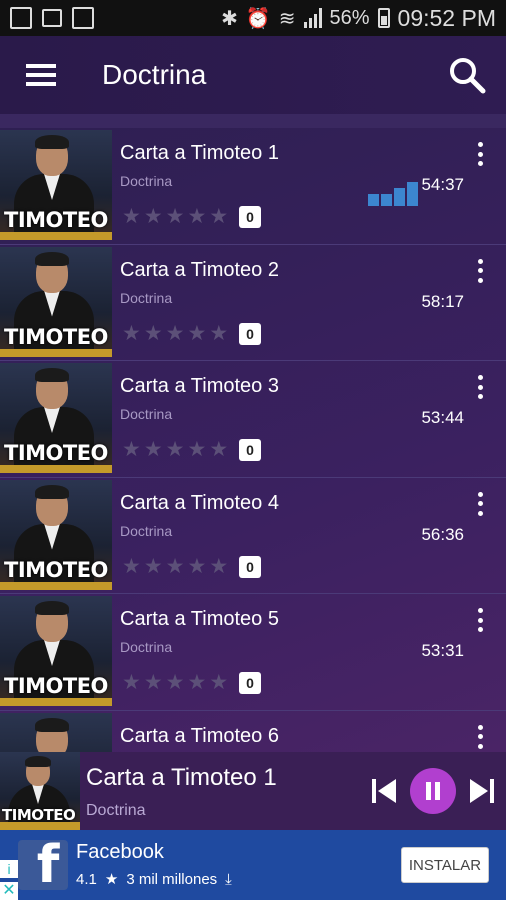 This screenshot has height=900, width=506. What do you see at coordinates (86, 879) in the screenshot?
I see `ad-rating: 4.1` at bounding box center [86, 879].